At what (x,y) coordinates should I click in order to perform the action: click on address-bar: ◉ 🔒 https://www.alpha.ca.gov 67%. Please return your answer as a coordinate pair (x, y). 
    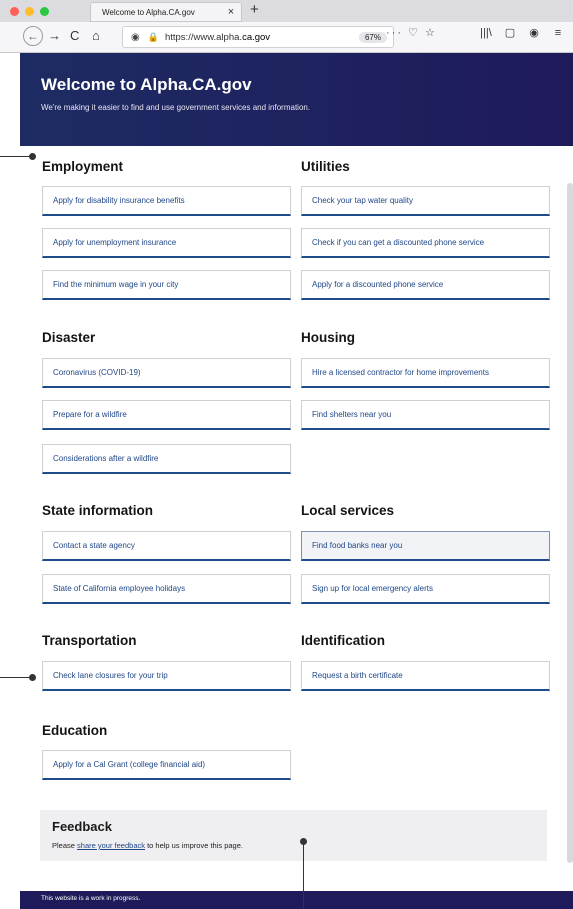
    Looking at the image, I should click on (258, 37).